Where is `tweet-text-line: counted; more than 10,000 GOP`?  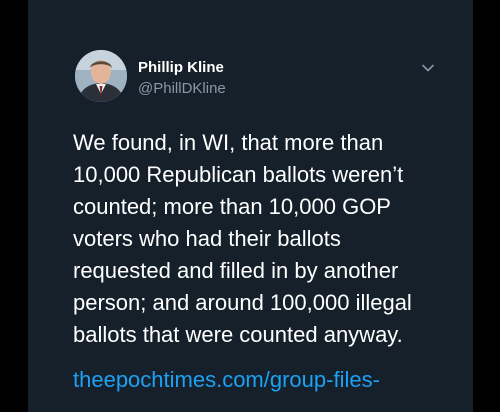
tweet-text-line: counted; more than 10,000 GOP is located at coordinates (232, 206).